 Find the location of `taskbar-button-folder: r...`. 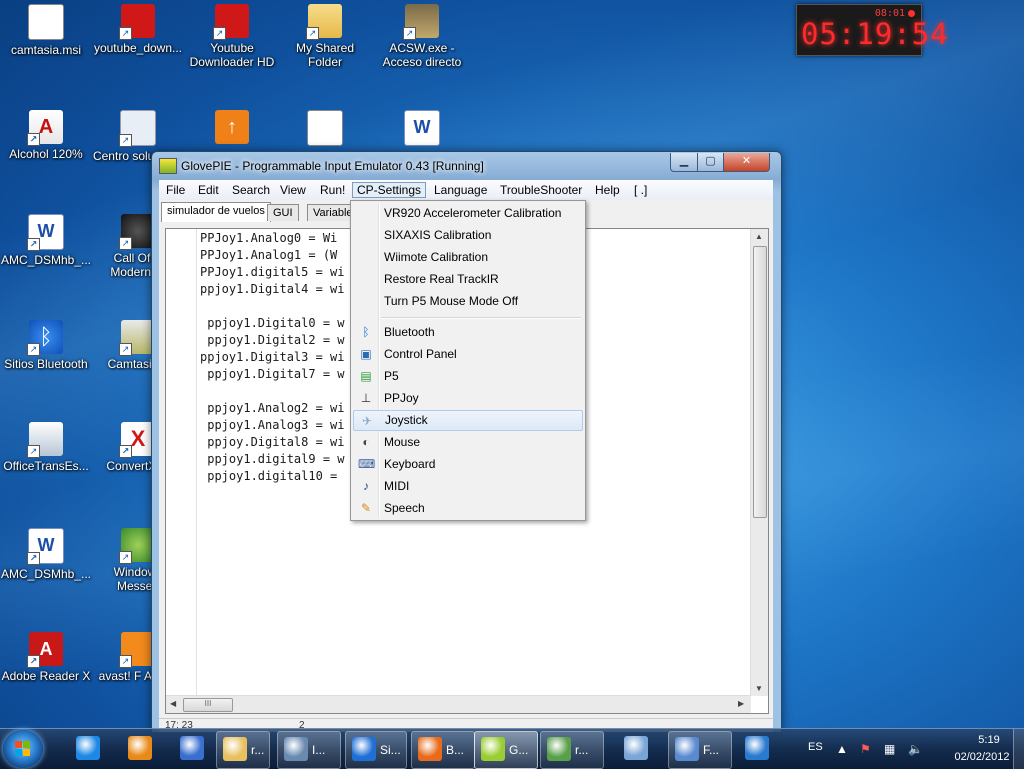

taskbar-button-folder: r... is located at coordinates (243, 750).